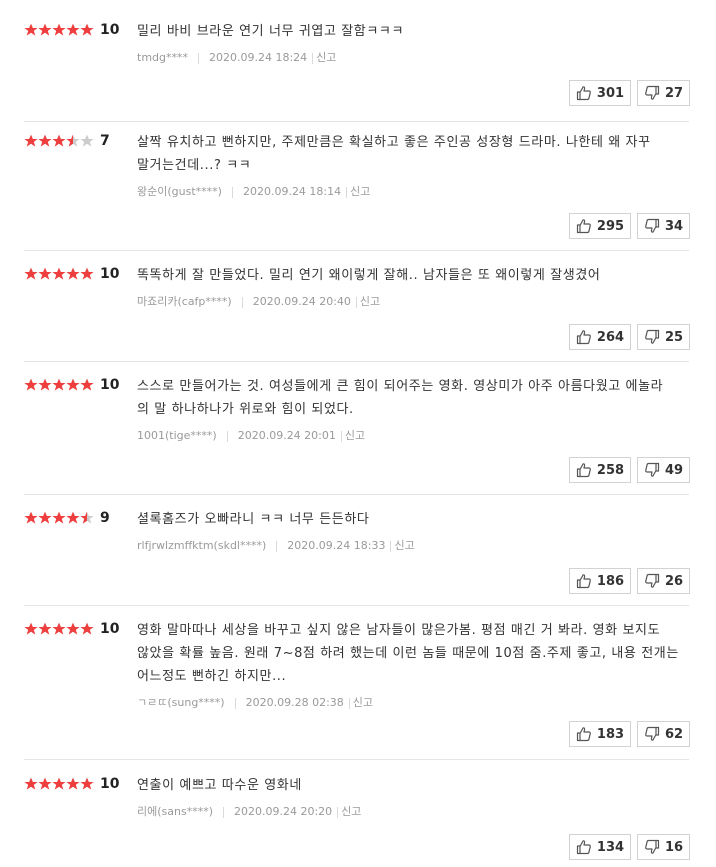 The width and height of the screenshot is (716, 867). Describe the element at coordinates (301, 301) in the screenshot. I see `review-date: 2020.09.24 20:40` at that location.